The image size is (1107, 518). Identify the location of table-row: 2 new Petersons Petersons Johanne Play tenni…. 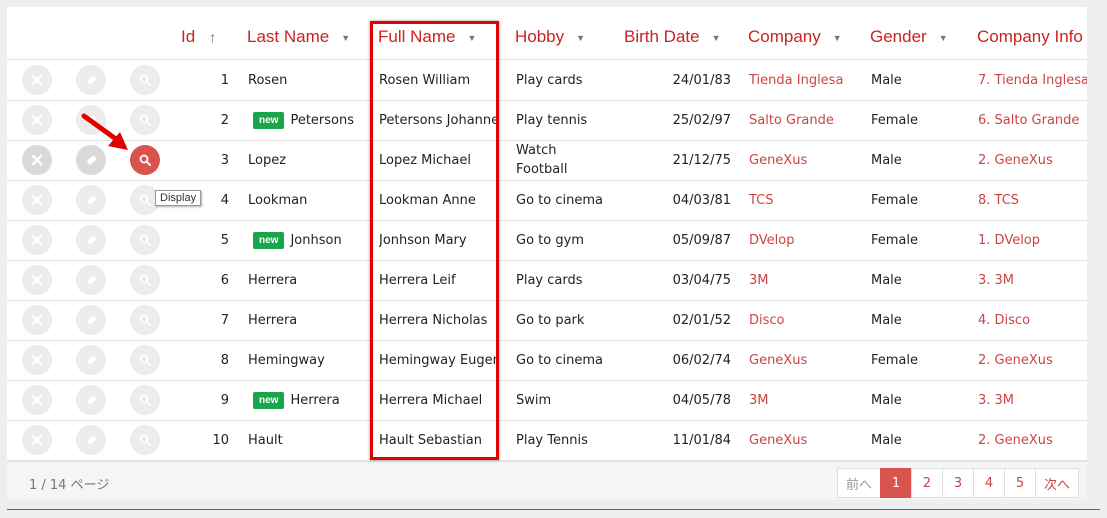
(547, 120).